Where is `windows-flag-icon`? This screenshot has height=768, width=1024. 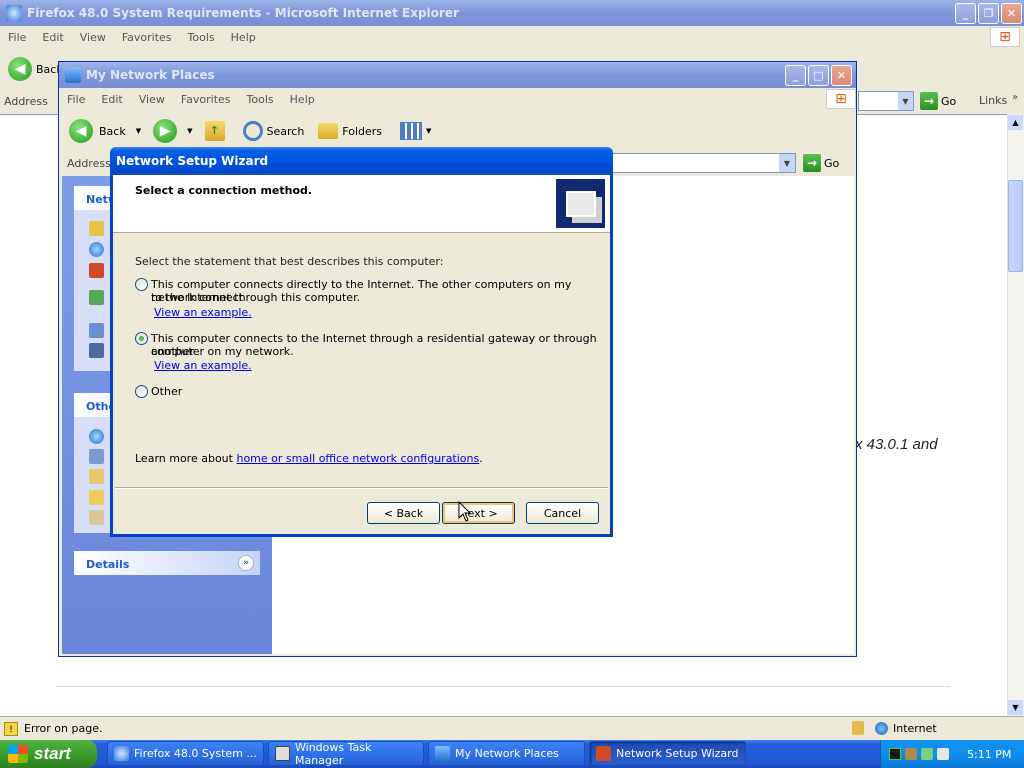
windows-flag-icon is located at coordinates (18, 754).